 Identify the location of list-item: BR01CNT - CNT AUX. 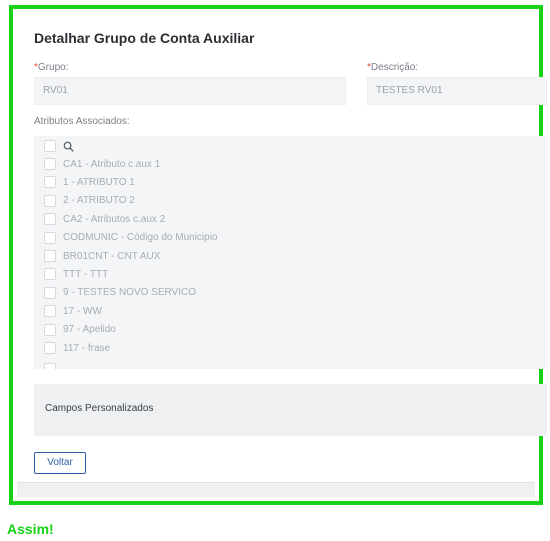
(102, 256).